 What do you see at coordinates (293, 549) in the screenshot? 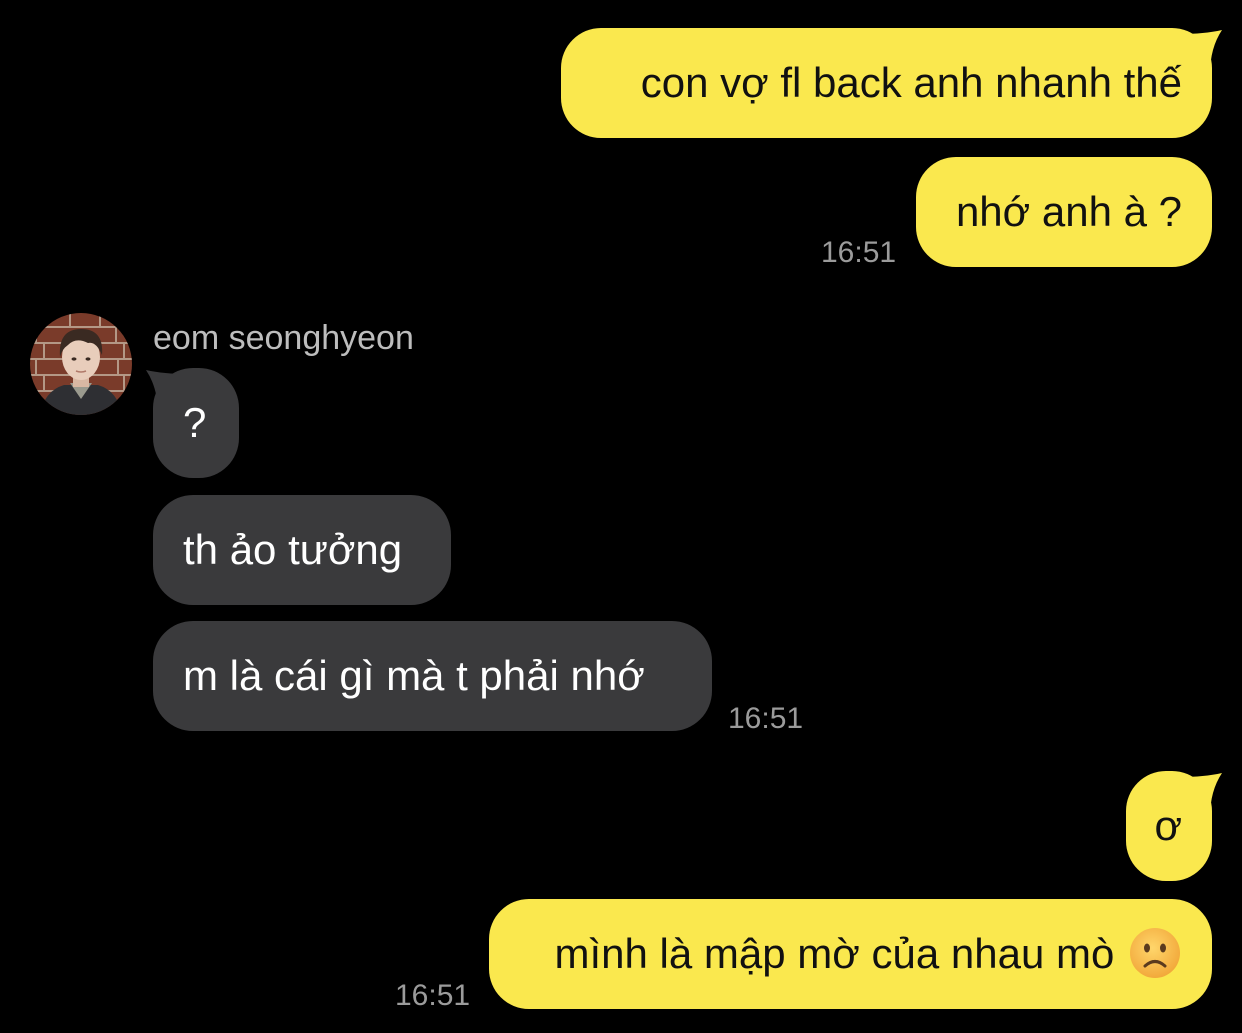
I see `message-text: th ảo tưởng` at bounding box center [293, 549].